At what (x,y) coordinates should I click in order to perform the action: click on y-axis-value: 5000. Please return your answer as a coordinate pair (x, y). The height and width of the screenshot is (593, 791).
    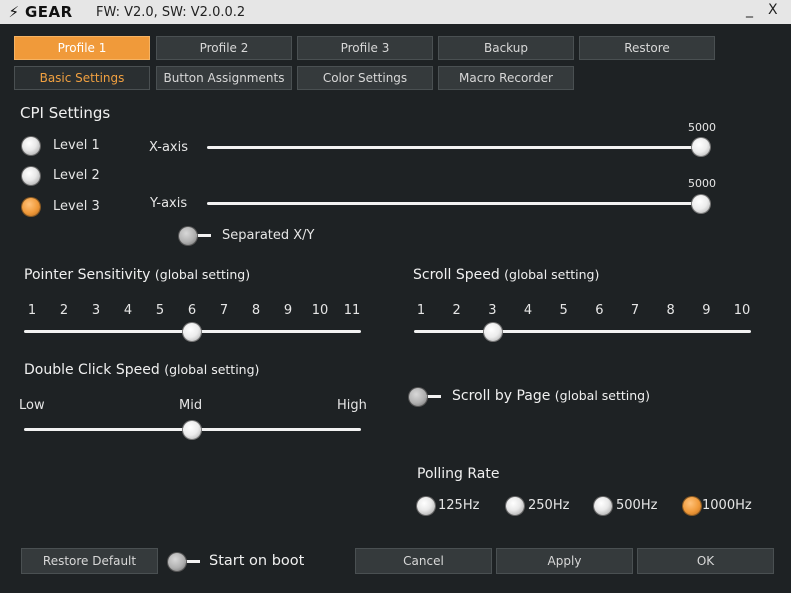
    Looking at the image, I should click on (702, 183).